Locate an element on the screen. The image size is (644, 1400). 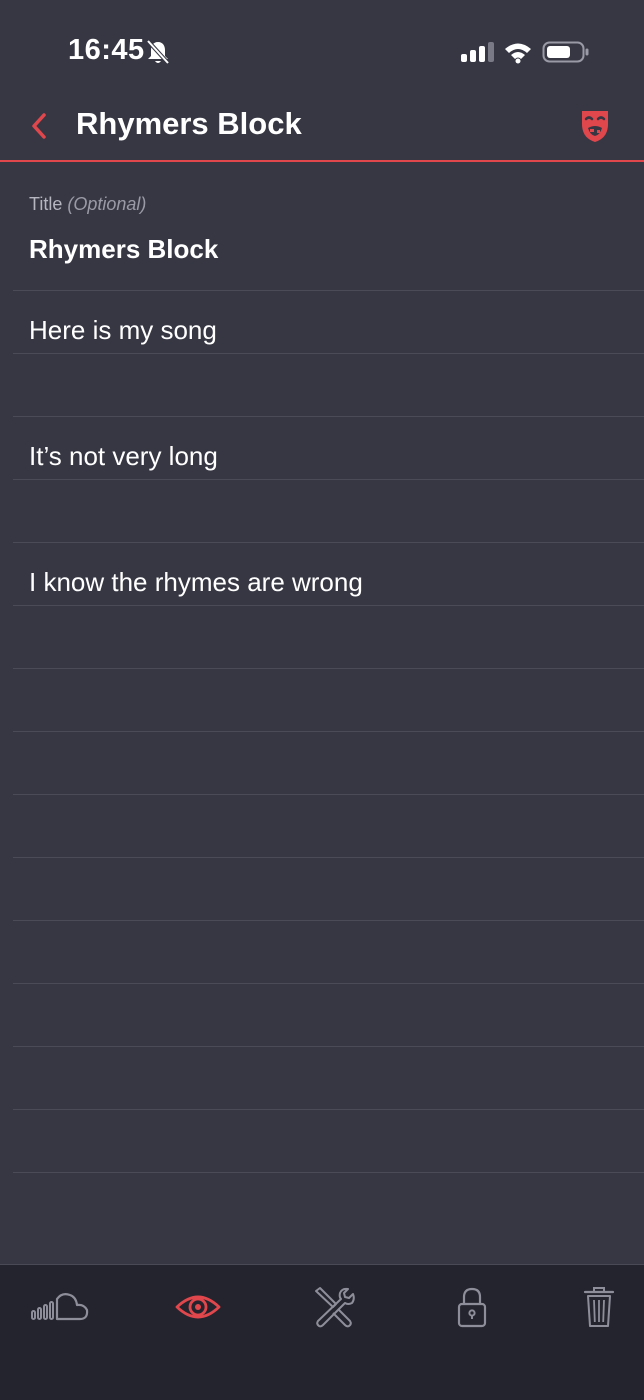
title-label-text: Title is located at coordinates (46, 204).